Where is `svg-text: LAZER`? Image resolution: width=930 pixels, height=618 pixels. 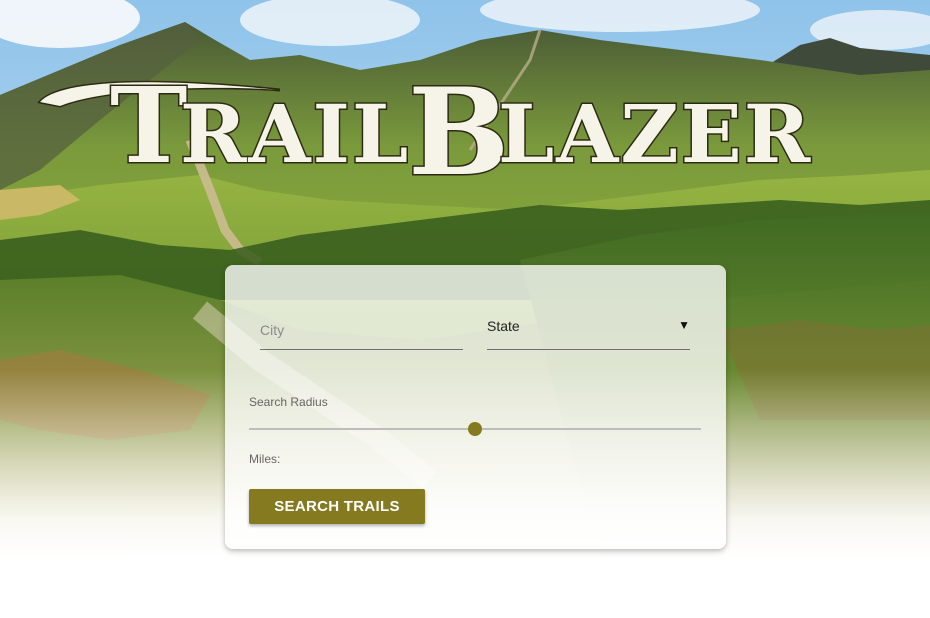
svg-text: LAZER is located at coordinates (655, 134).